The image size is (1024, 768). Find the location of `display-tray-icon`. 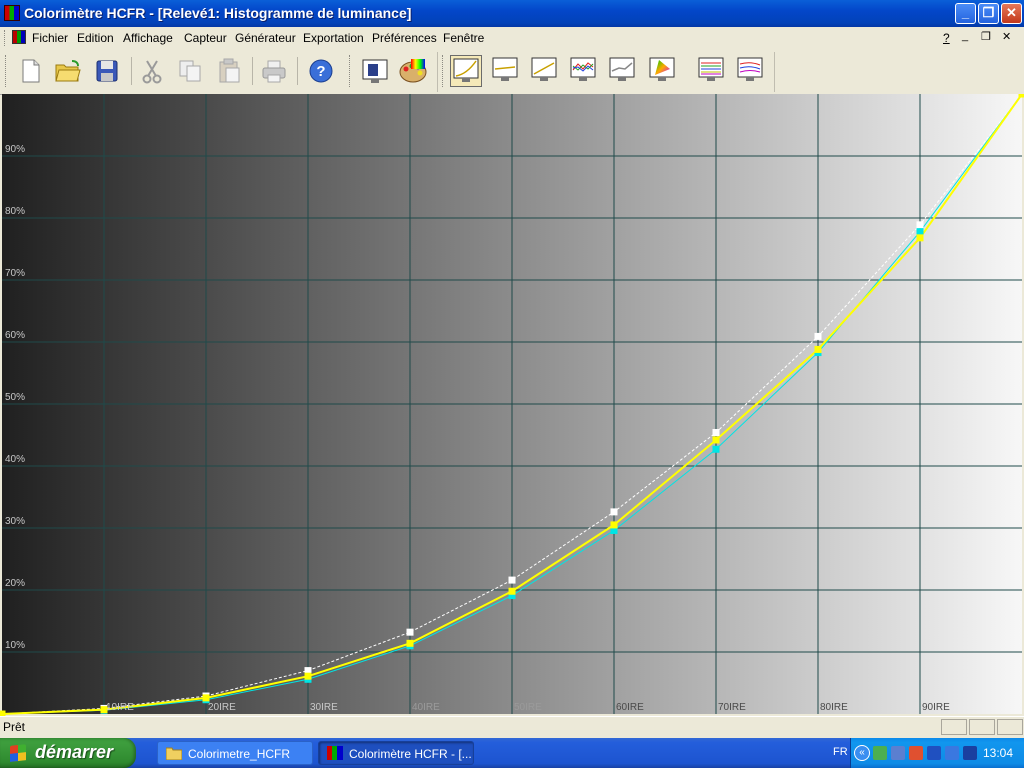

display-tray-icon is located at coordinates (898, 753).